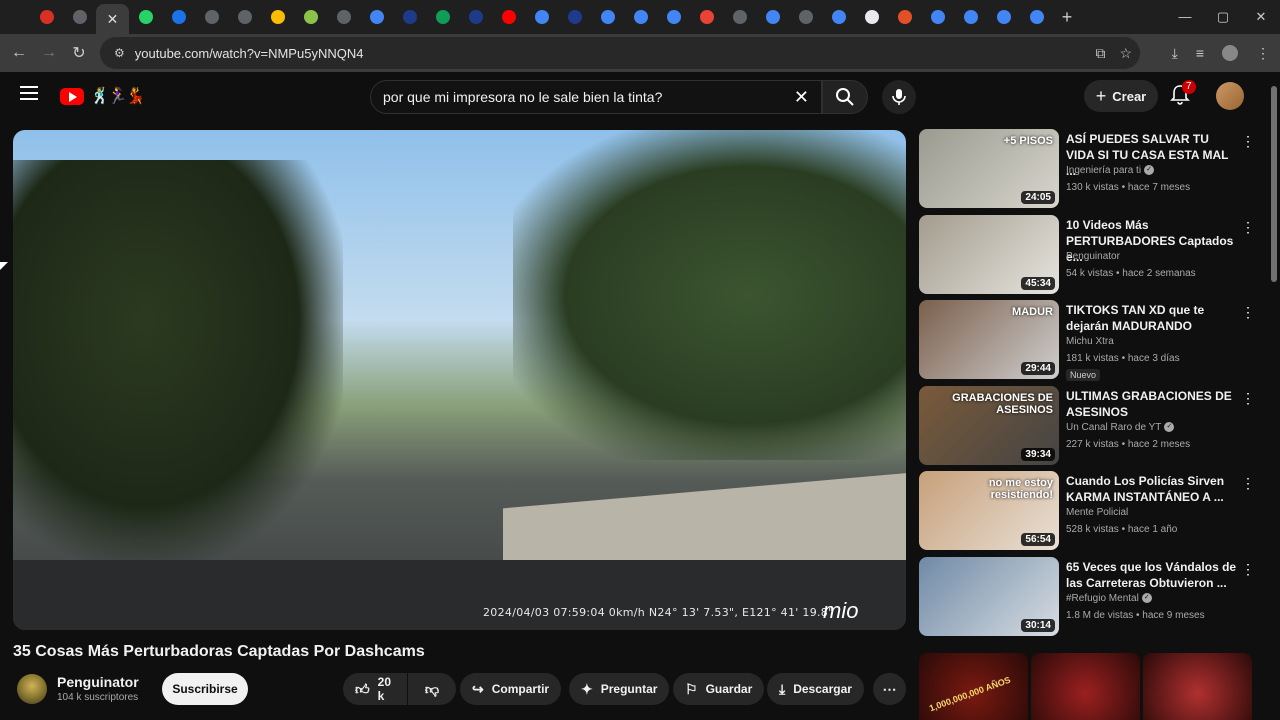 This screenshot has width=1280, height=720. Describe the element at coordinates (719, 689) in the screenshot. I see `save-button: ⚐ Guardar` at that location.